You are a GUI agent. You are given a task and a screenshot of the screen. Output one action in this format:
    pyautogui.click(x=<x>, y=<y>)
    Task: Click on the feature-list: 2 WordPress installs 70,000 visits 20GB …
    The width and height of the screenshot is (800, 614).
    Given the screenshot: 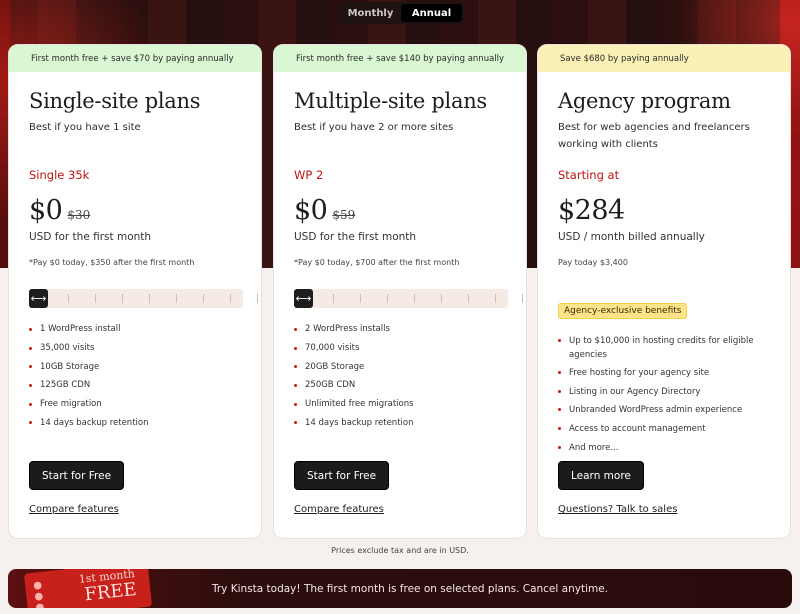 What is the action you would take?
    pyautogui.click(x=354, y=376)
    